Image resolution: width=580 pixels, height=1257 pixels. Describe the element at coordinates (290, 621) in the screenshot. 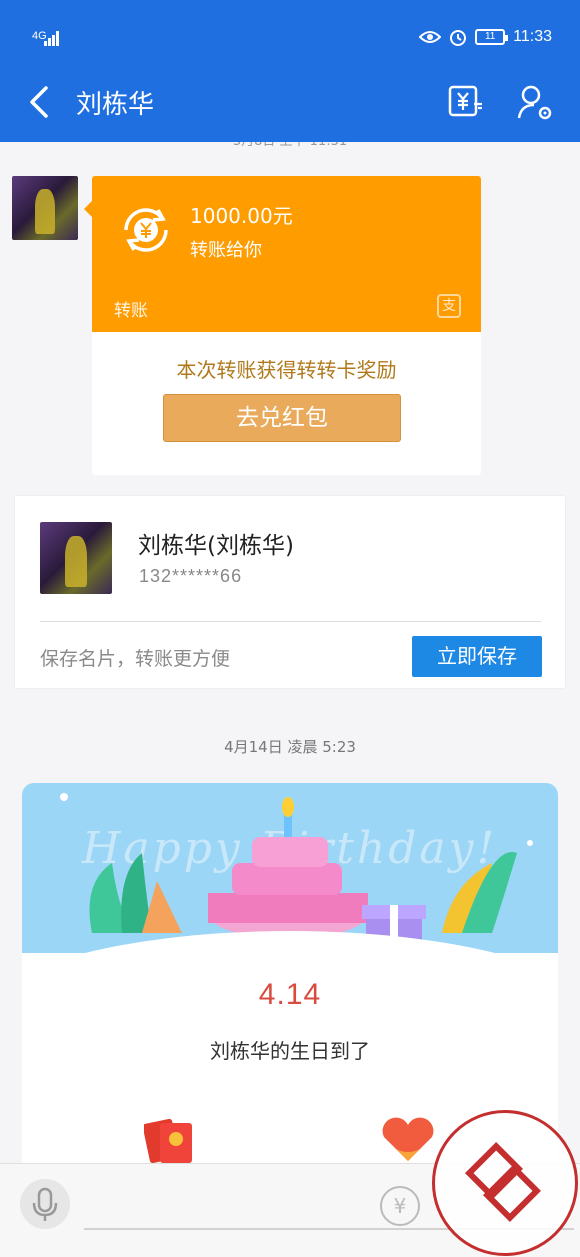

I see `divider` at that location.